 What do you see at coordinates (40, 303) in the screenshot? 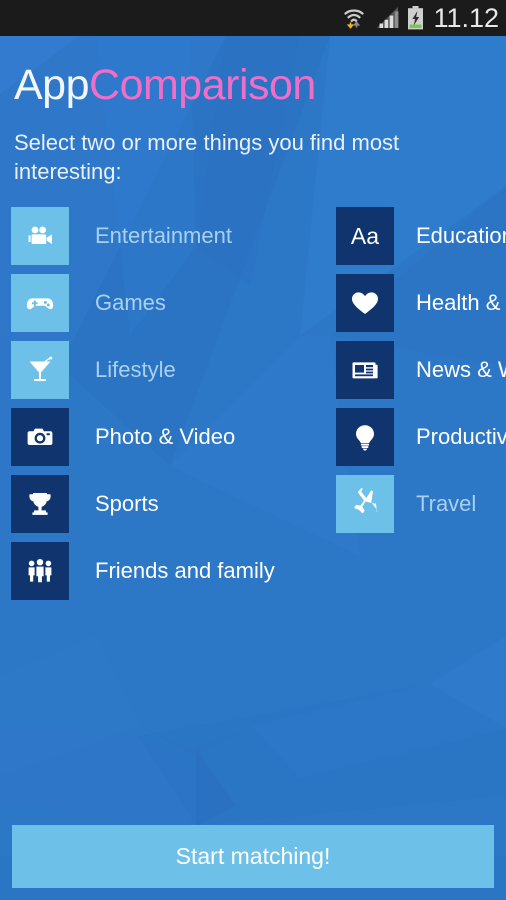
I see `gamepad-icon` at bounding box center [40, 303].